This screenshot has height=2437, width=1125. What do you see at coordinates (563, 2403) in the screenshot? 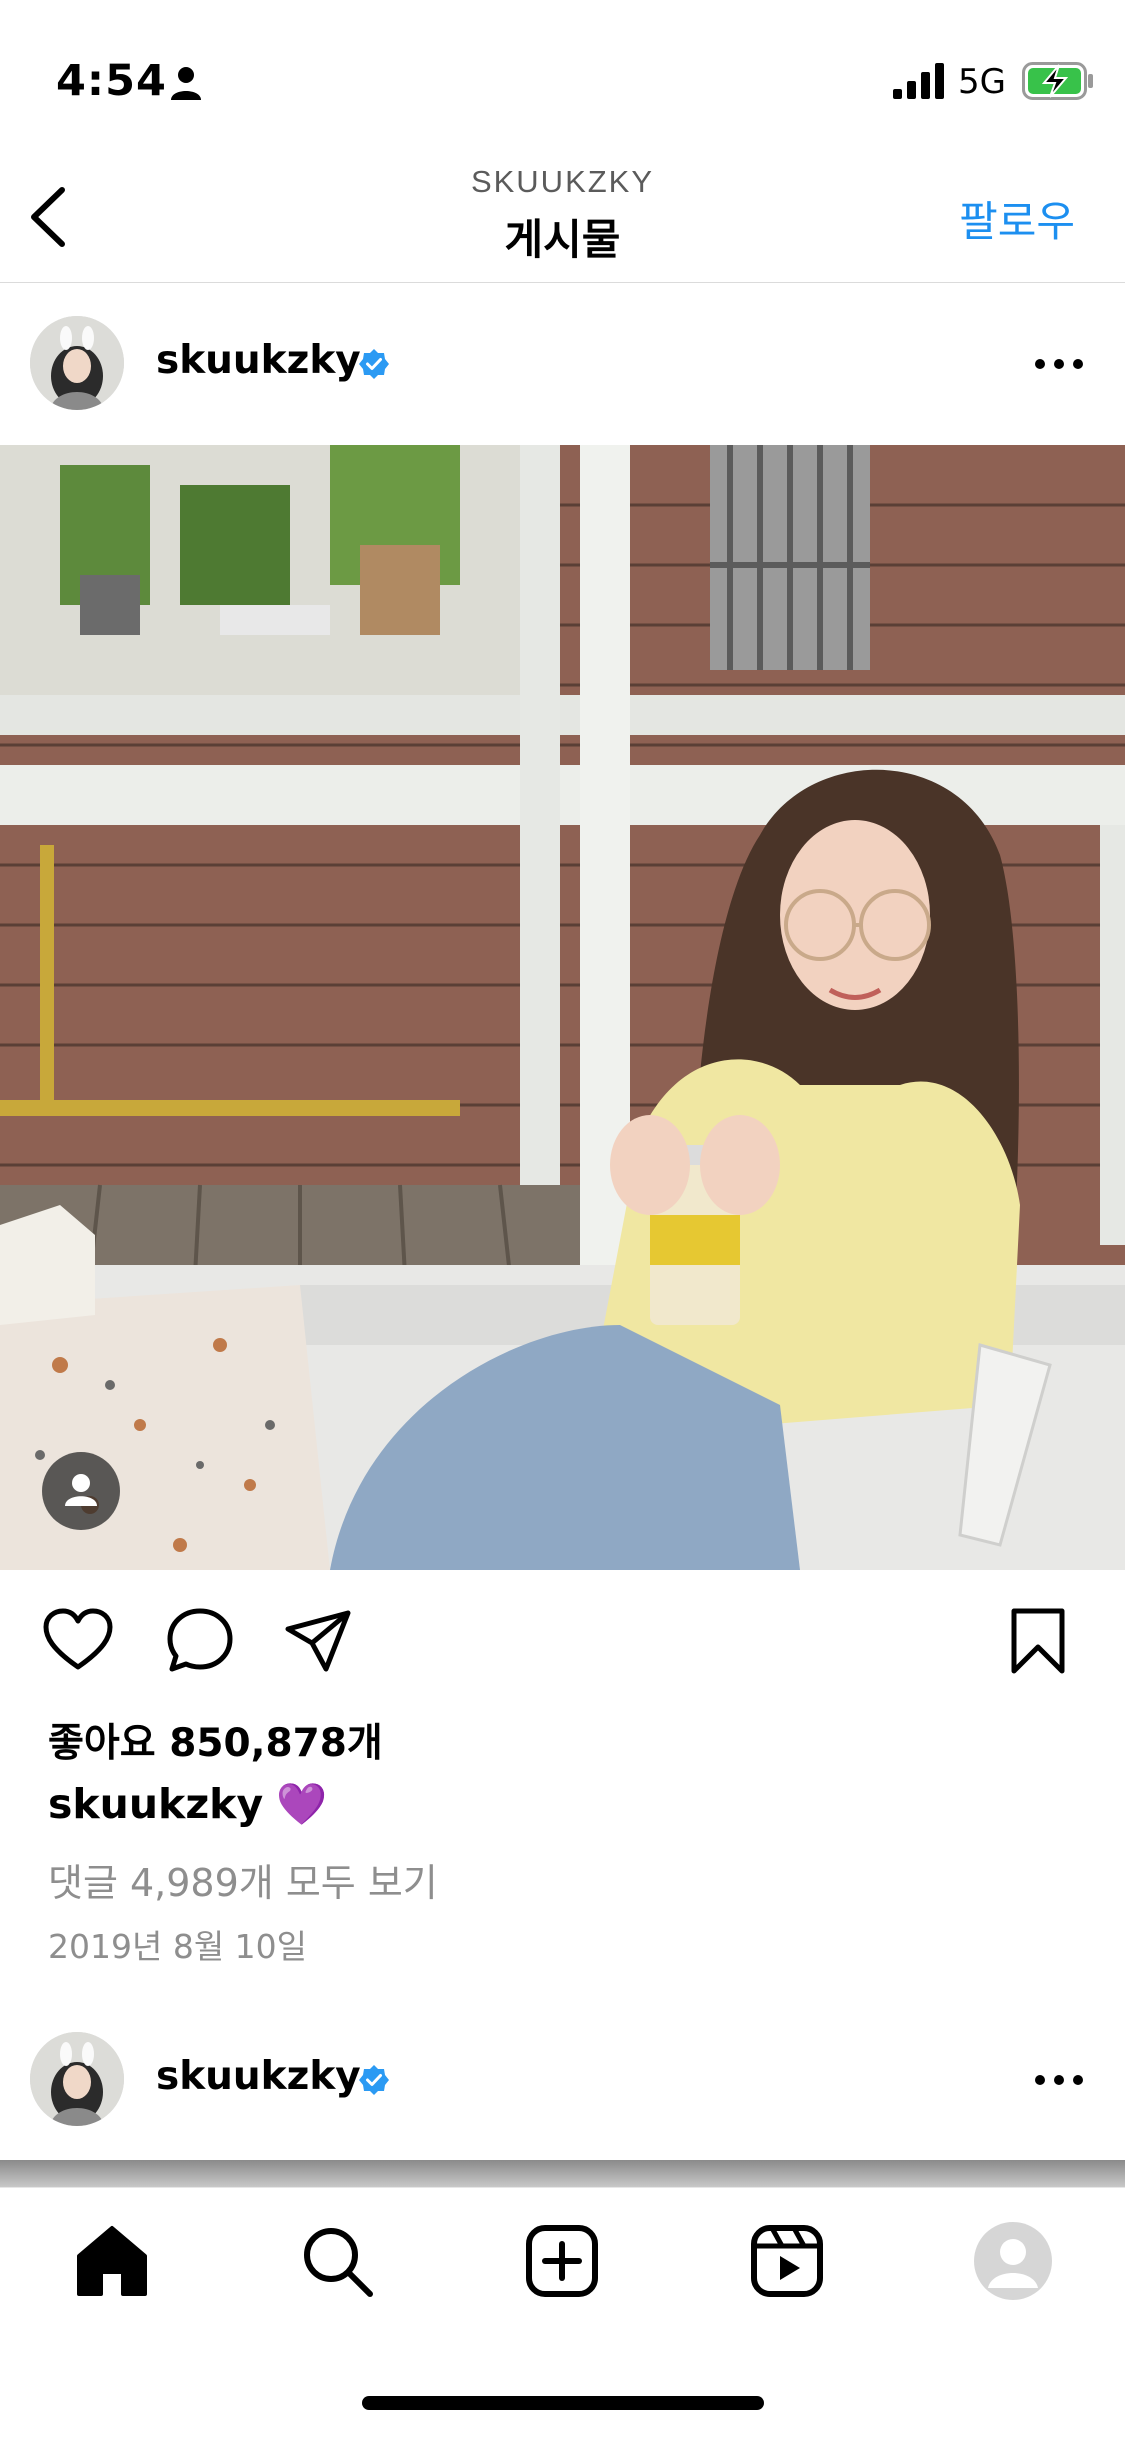
I see `home-indicator` at bounding box center [563, 2403].